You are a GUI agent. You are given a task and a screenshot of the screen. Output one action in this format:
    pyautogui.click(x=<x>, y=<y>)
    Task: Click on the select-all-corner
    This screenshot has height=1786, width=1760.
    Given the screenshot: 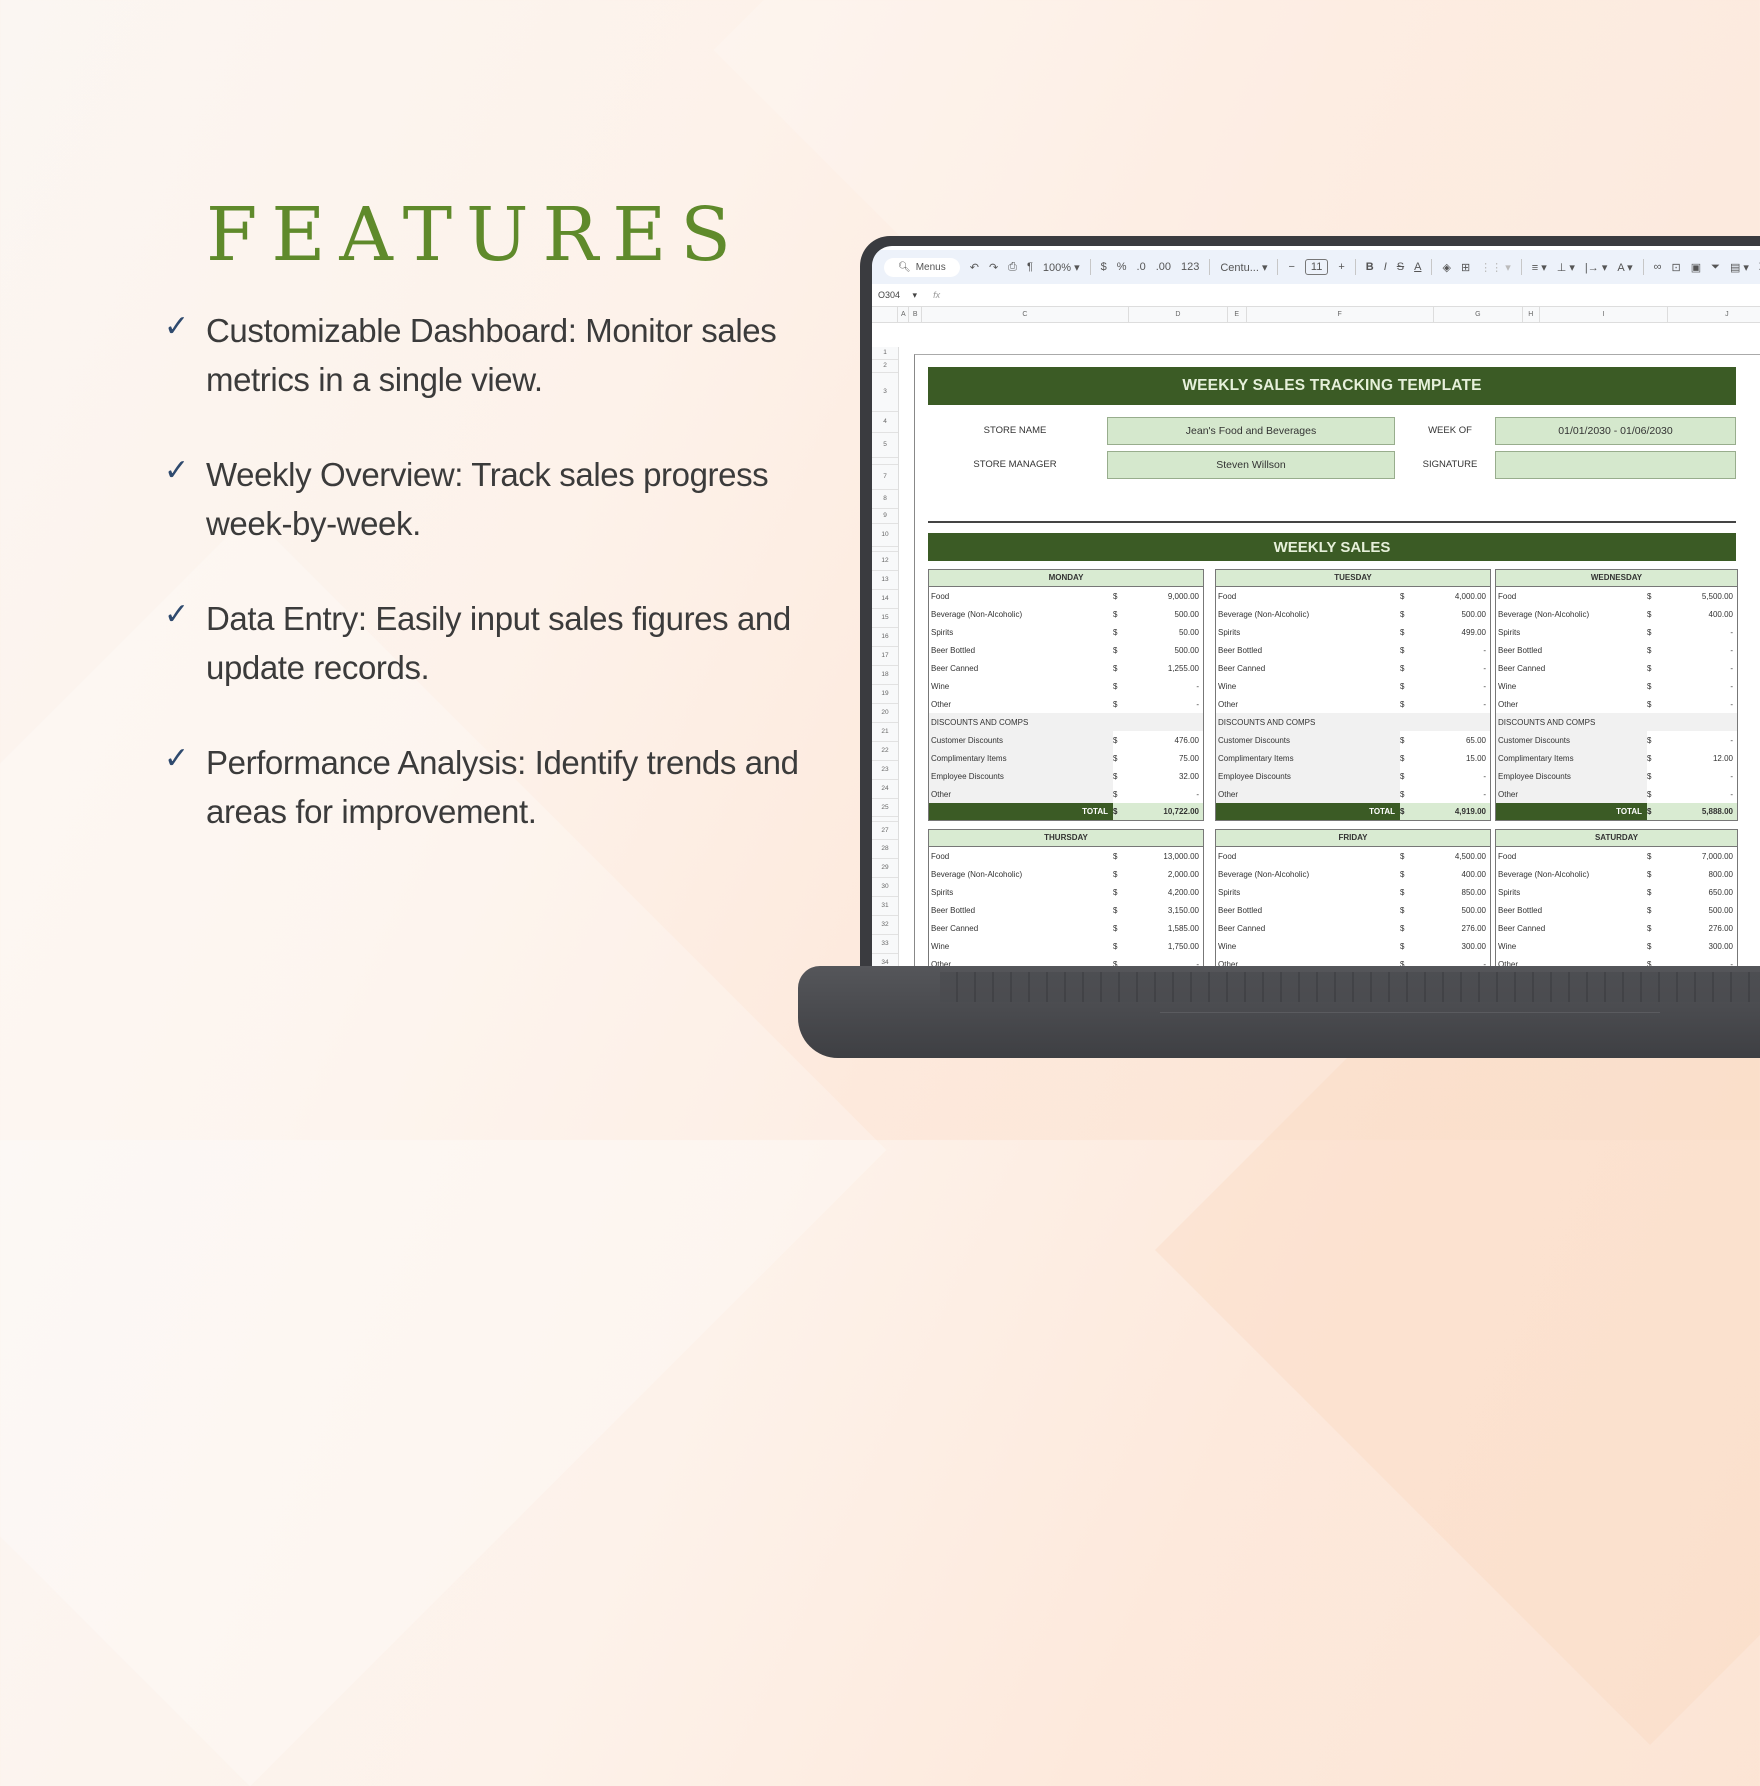 What is the action you would take?
    pyautogui.click(x=885, y=314)
    